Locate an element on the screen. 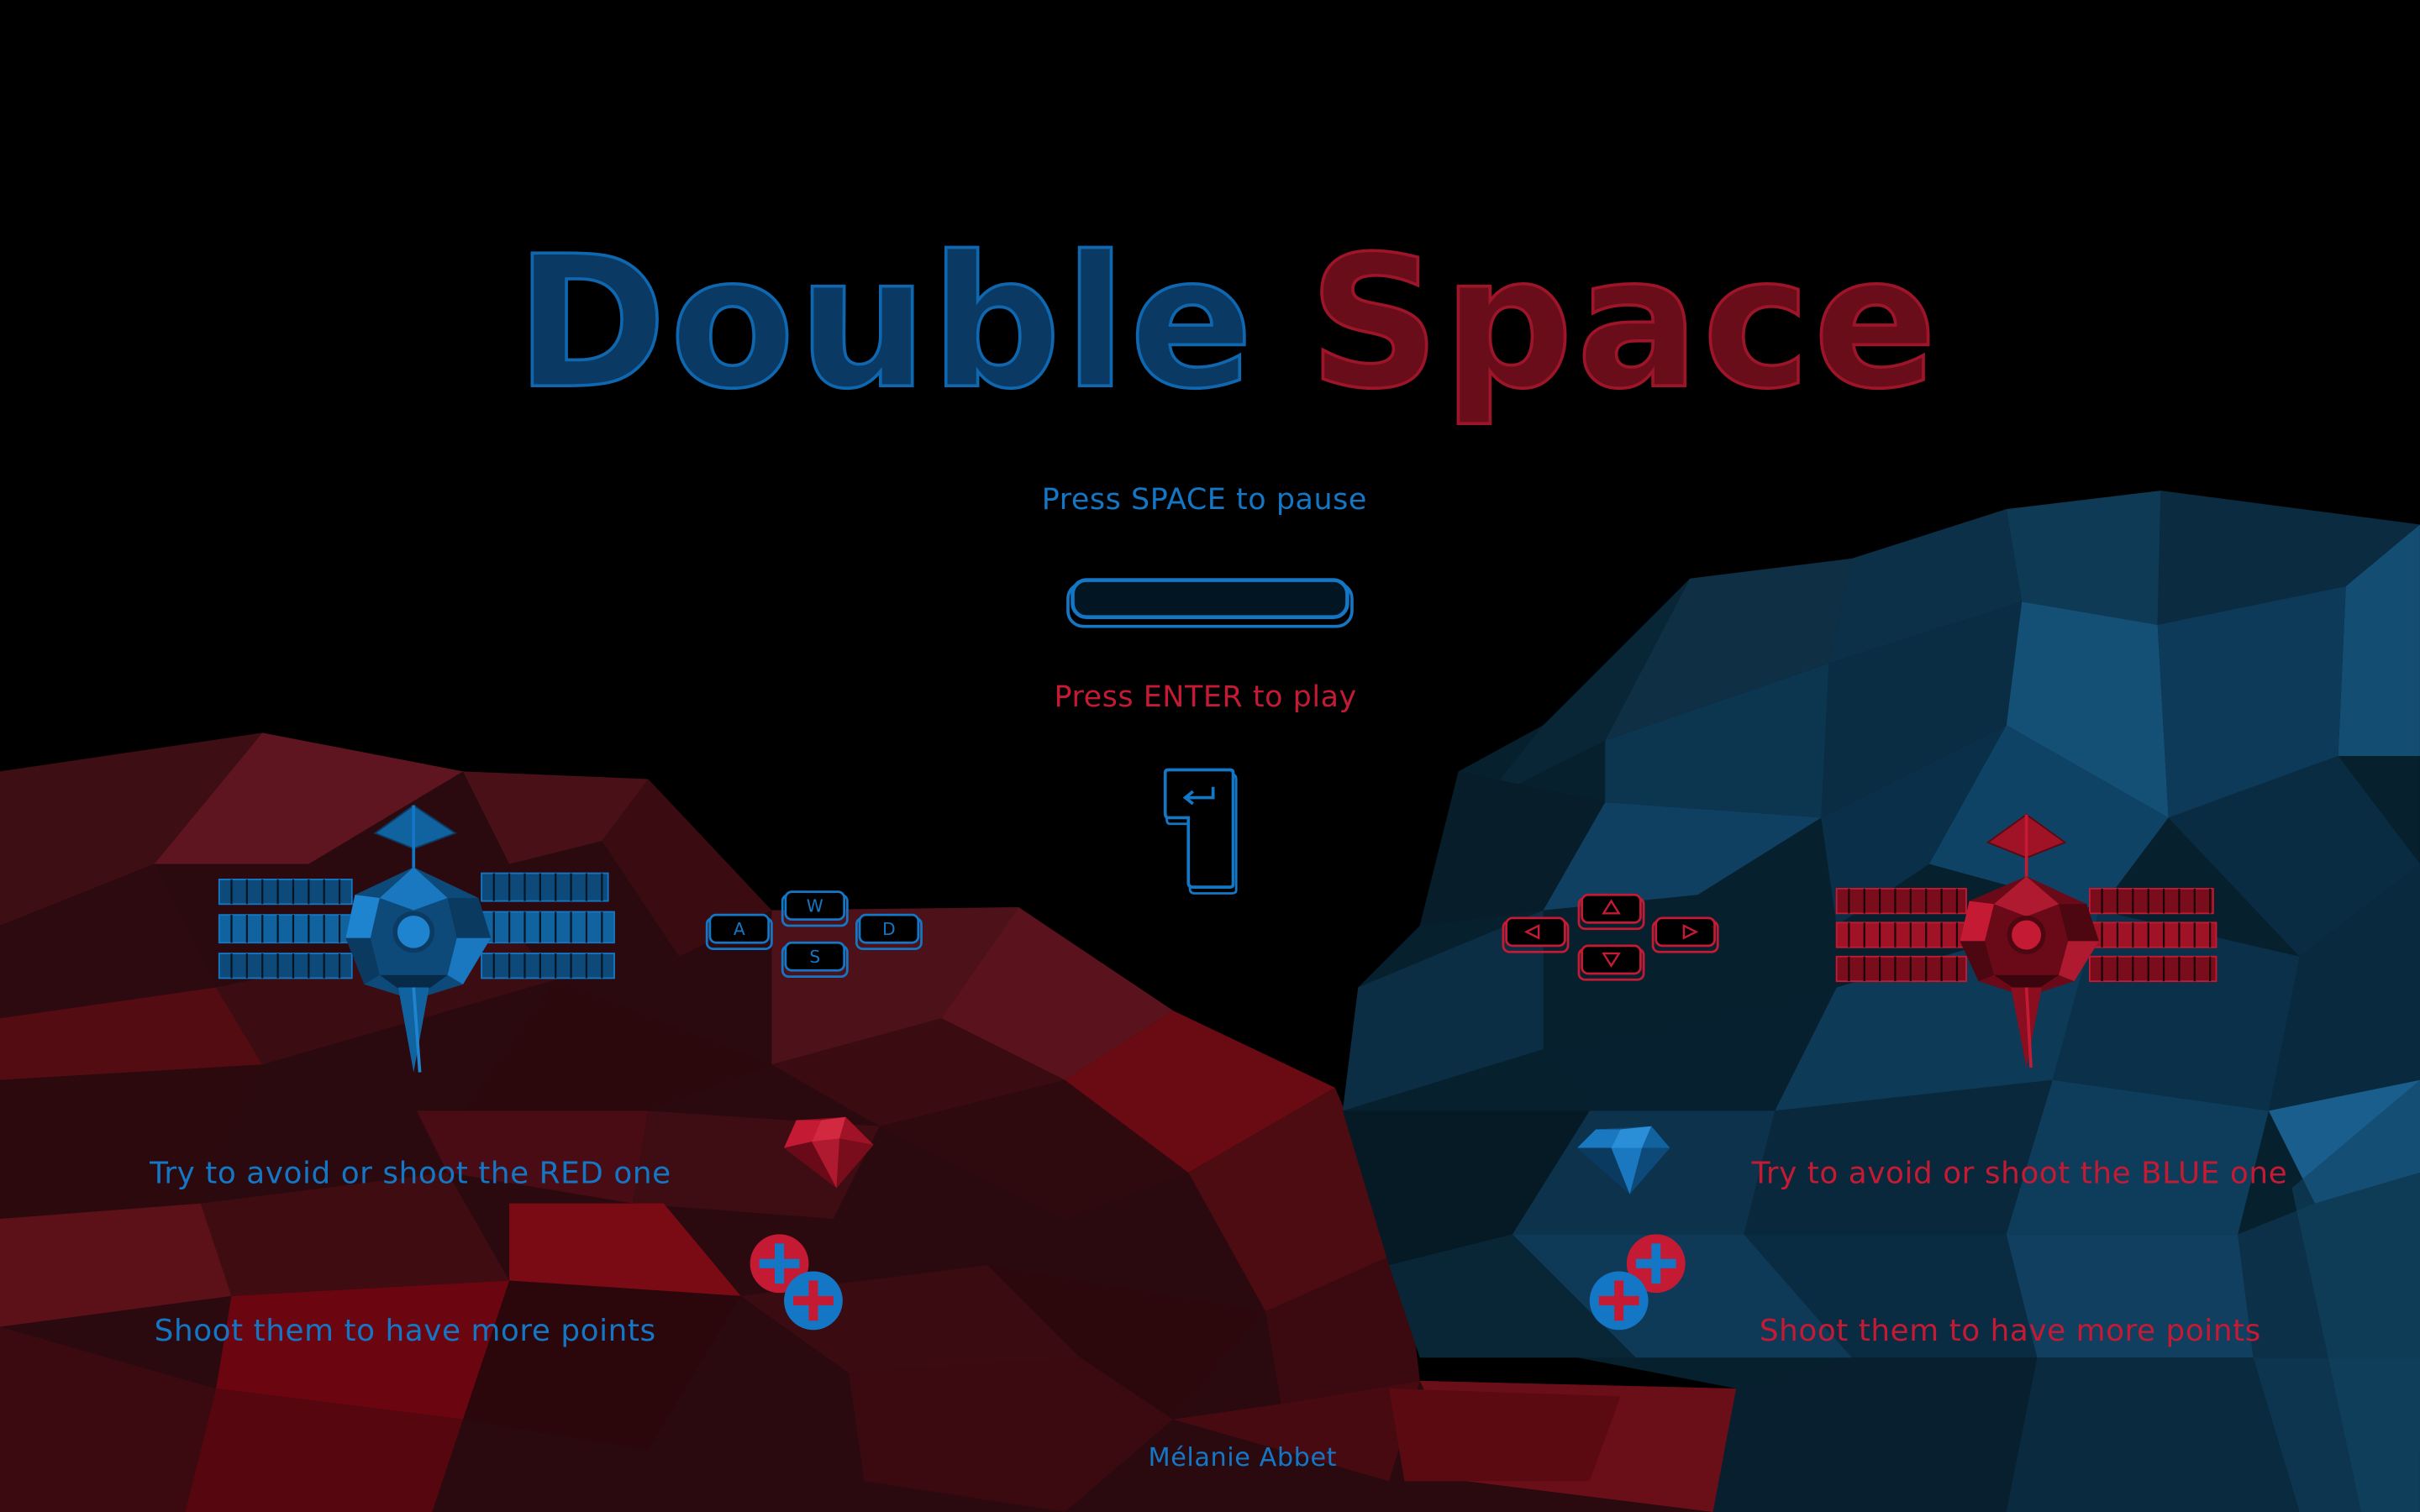  enter-key-icon is located at coordinates (1200, 831).